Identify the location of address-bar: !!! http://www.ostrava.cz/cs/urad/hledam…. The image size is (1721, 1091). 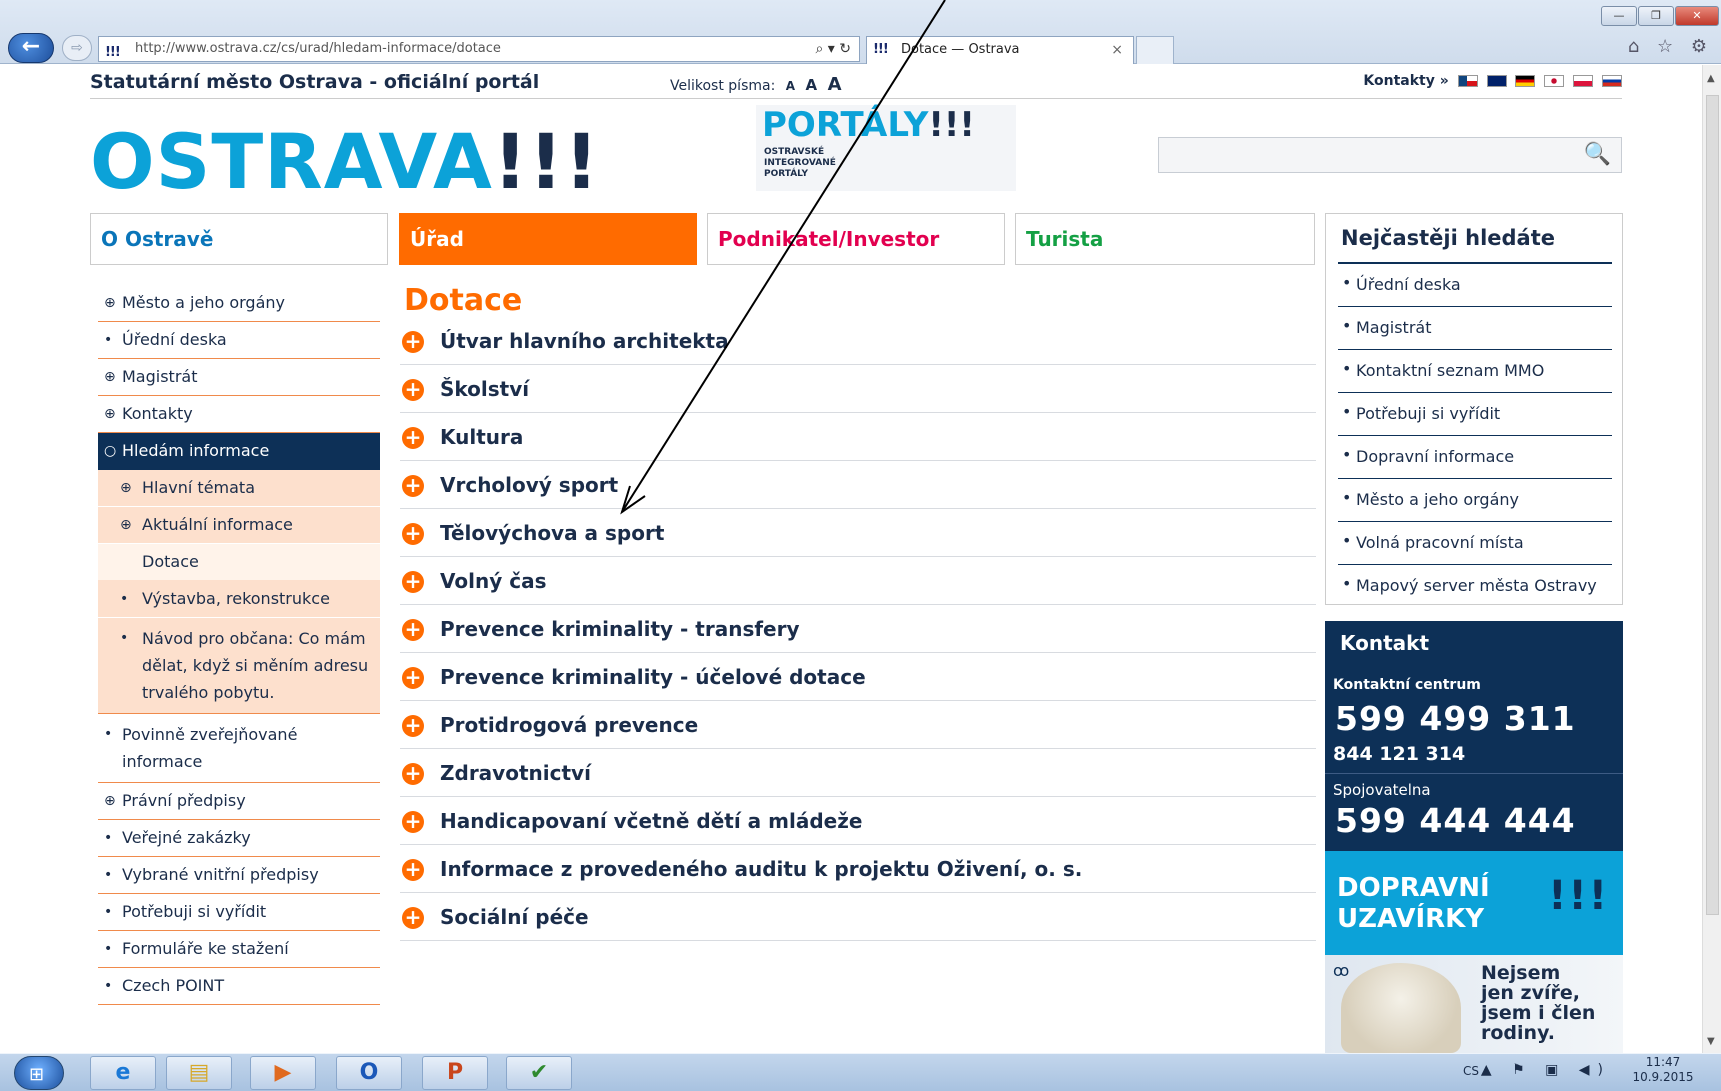
(479, 49).